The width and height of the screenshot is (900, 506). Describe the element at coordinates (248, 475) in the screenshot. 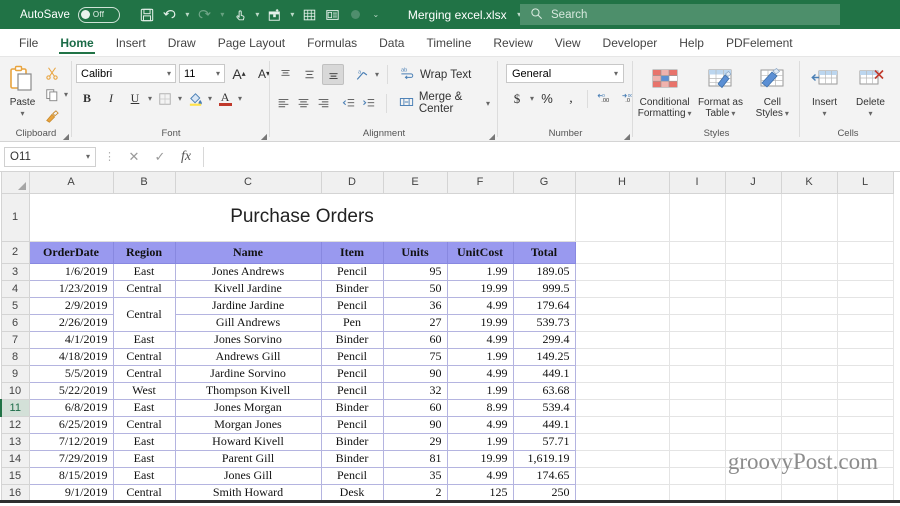

I see `cell-name: Jones Gill` at that location.